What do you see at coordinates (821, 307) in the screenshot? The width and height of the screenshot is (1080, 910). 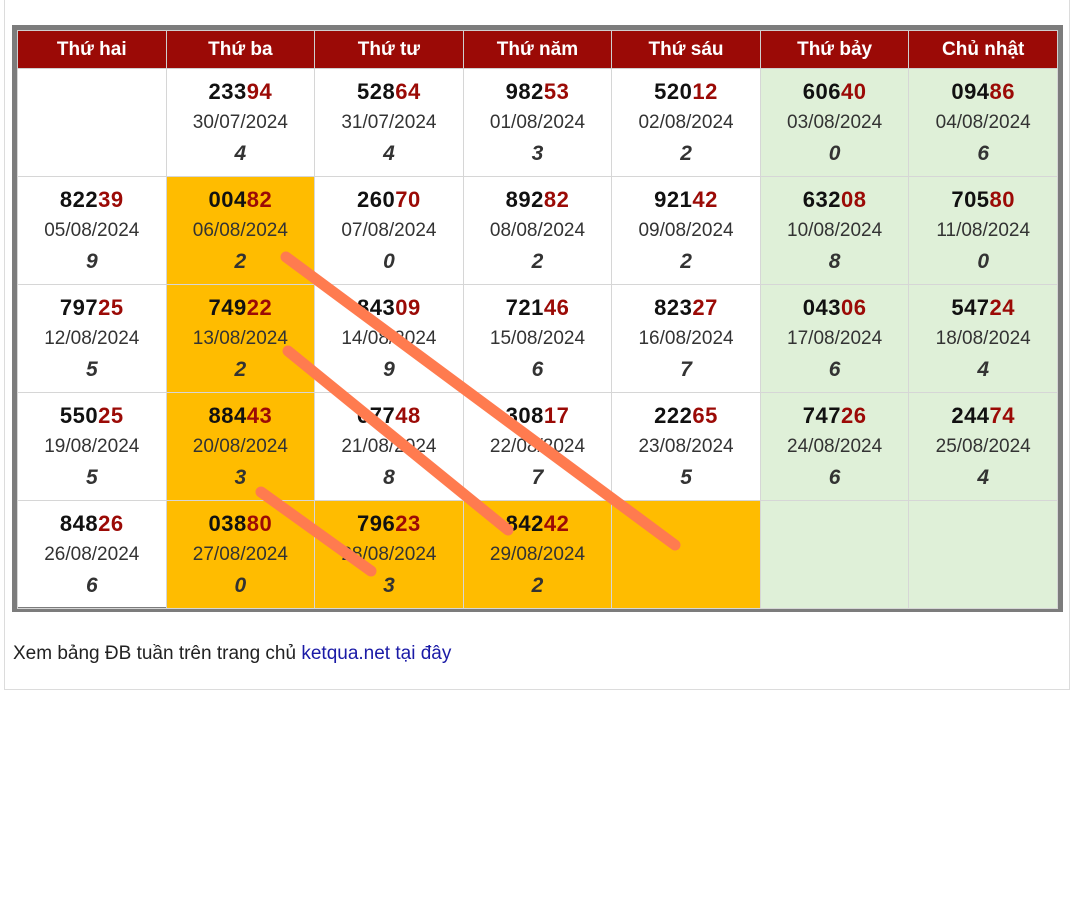 I see `prize-number-head: 043` at bounding box center [821, 307].